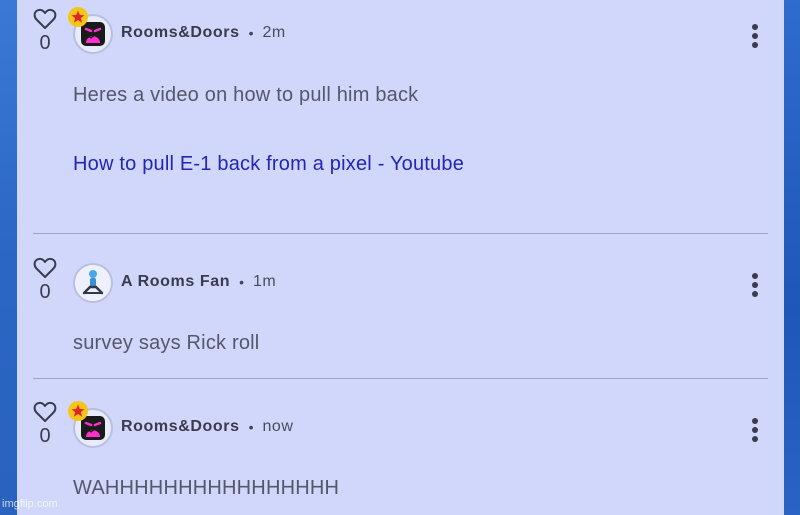 The width and height of the screenshot is (800, 515). Describe the element at coordinates (206, 488) in the screenshot. I see `comment-text: WAHHHHHHHHHHHHHHHH` at that location.